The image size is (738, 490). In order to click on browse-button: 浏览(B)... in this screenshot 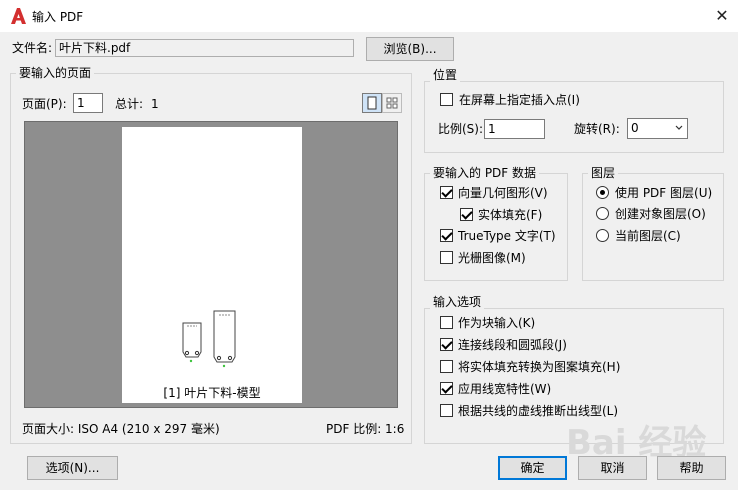, I will do `click(410, 49)`.